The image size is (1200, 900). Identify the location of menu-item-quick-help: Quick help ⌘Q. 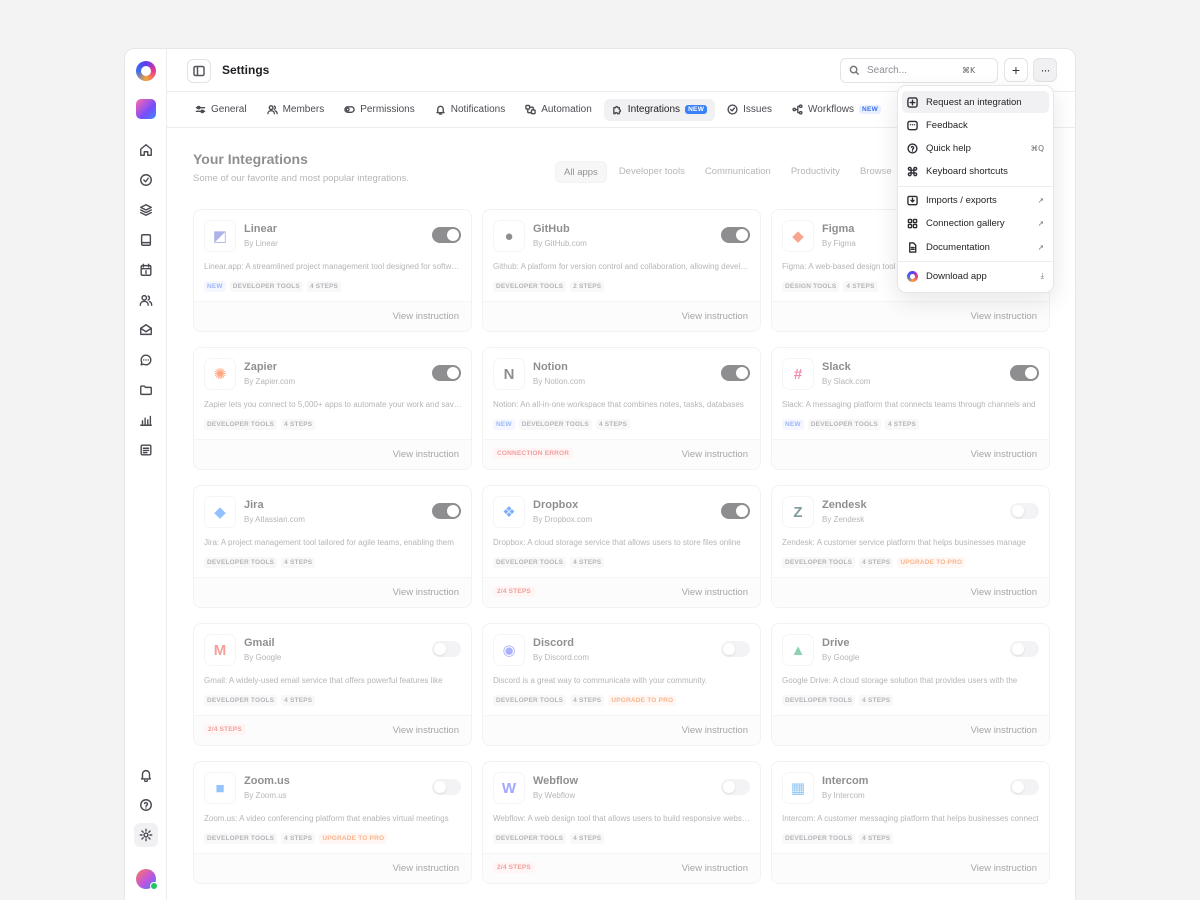
(975, 149).